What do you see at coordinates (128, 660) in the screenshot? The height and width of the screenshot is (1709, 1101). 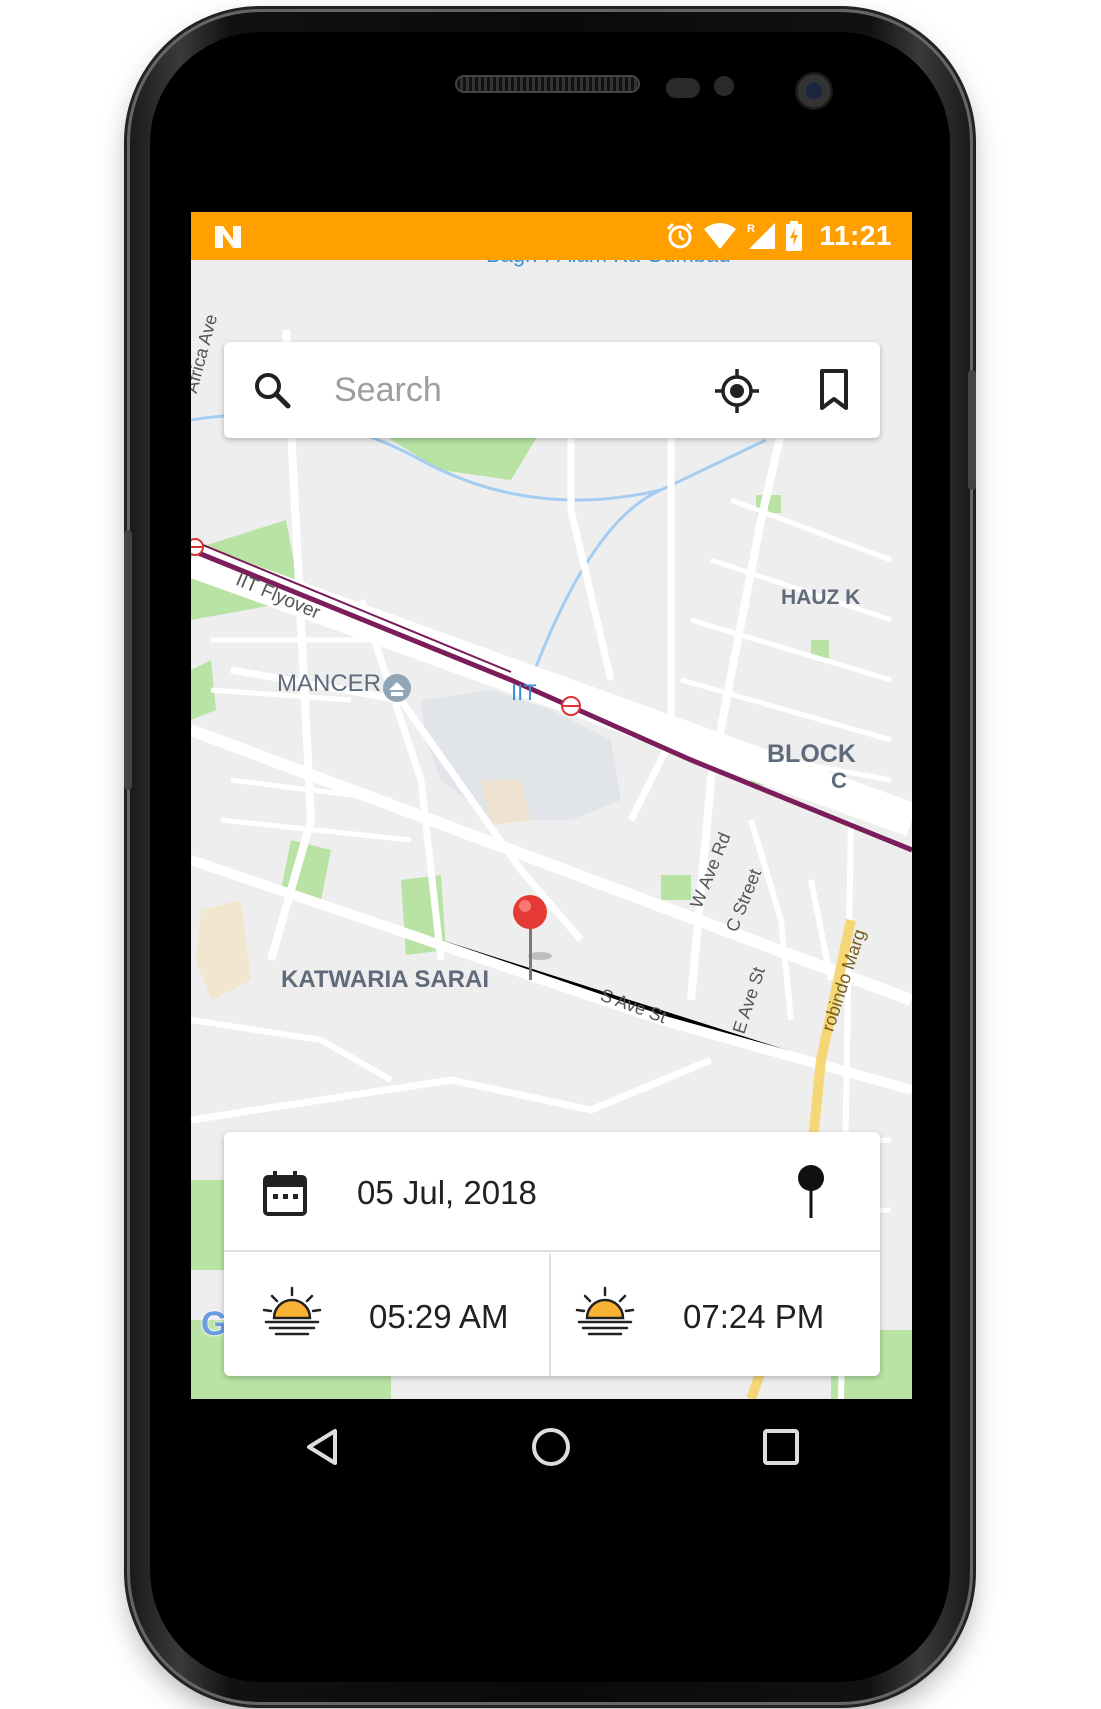 I see `volume-button` at bounding box center [128, 660].